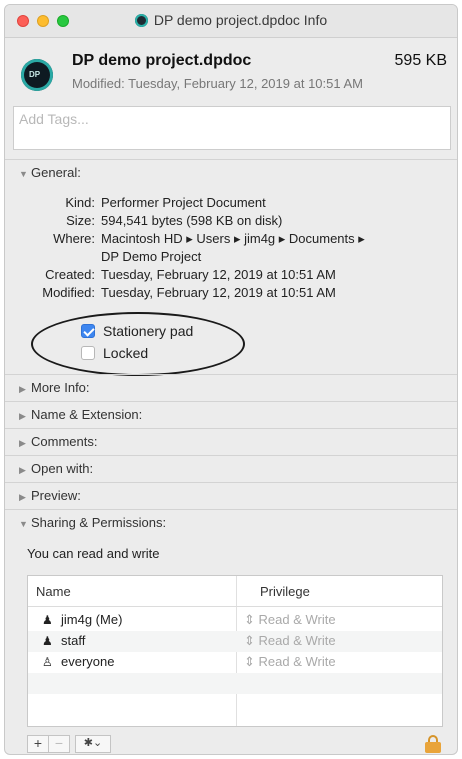 Image resolution: width=462 pixels, height=759 pixels. What do you see at coordinates (231, 258) in the screenshot?
I see `info-row-where-cont: DP Demo Project` at bounding box center [231, 258].